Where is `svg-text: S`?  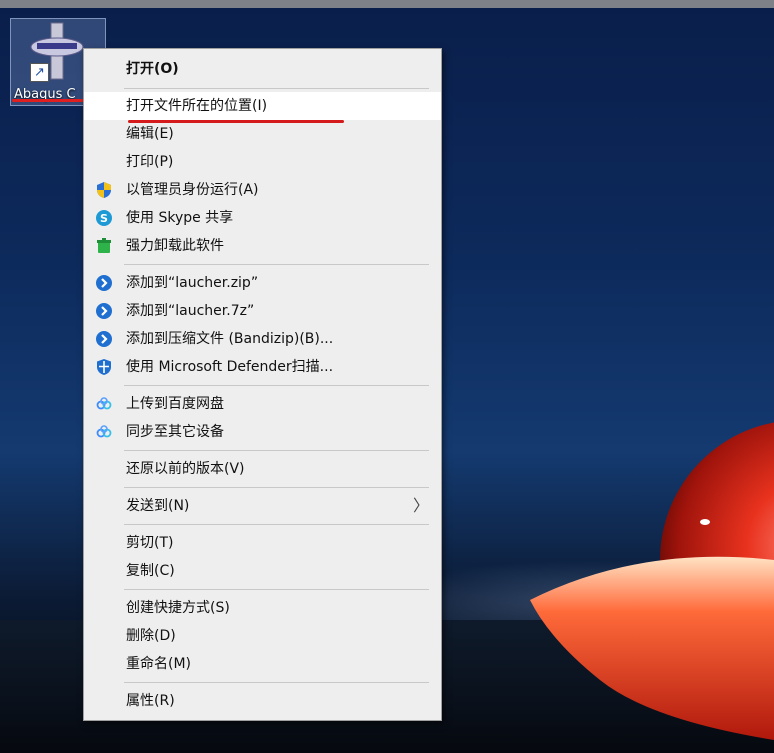 svg-text: S is located at coordinates (104, 218).